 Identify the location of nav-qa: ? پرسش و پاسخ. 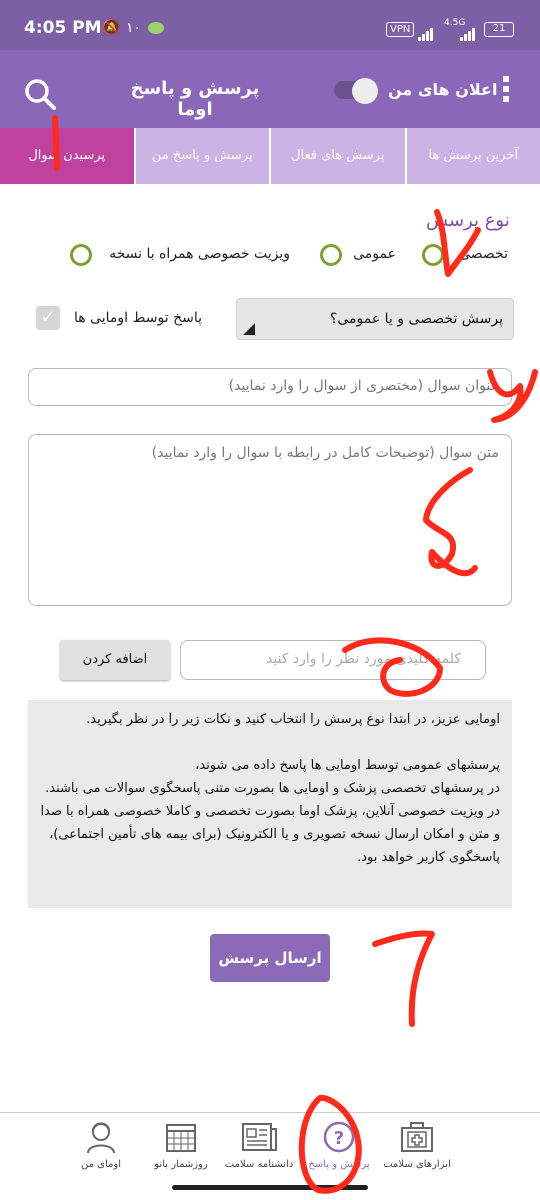
(339, 1144).